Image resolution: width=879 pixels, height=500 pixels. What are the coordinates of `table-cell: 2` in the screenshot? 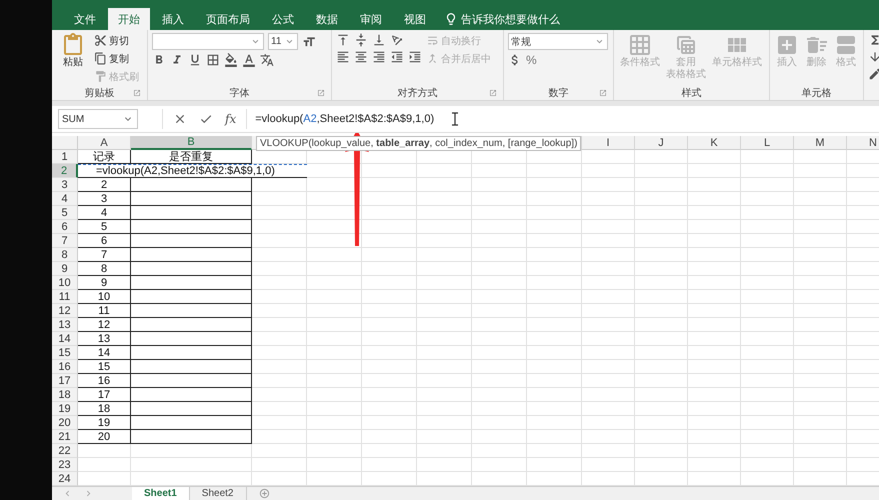 It's located at (104, 185).